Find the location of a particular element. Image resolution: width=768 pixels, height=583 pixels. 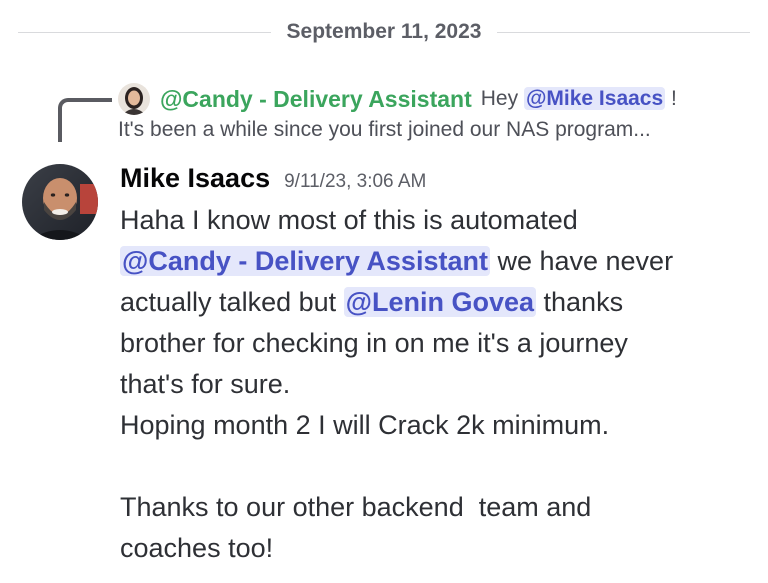

message-line: actually talked but @Lenin Govea thanks is located at coordinates (430, 302).